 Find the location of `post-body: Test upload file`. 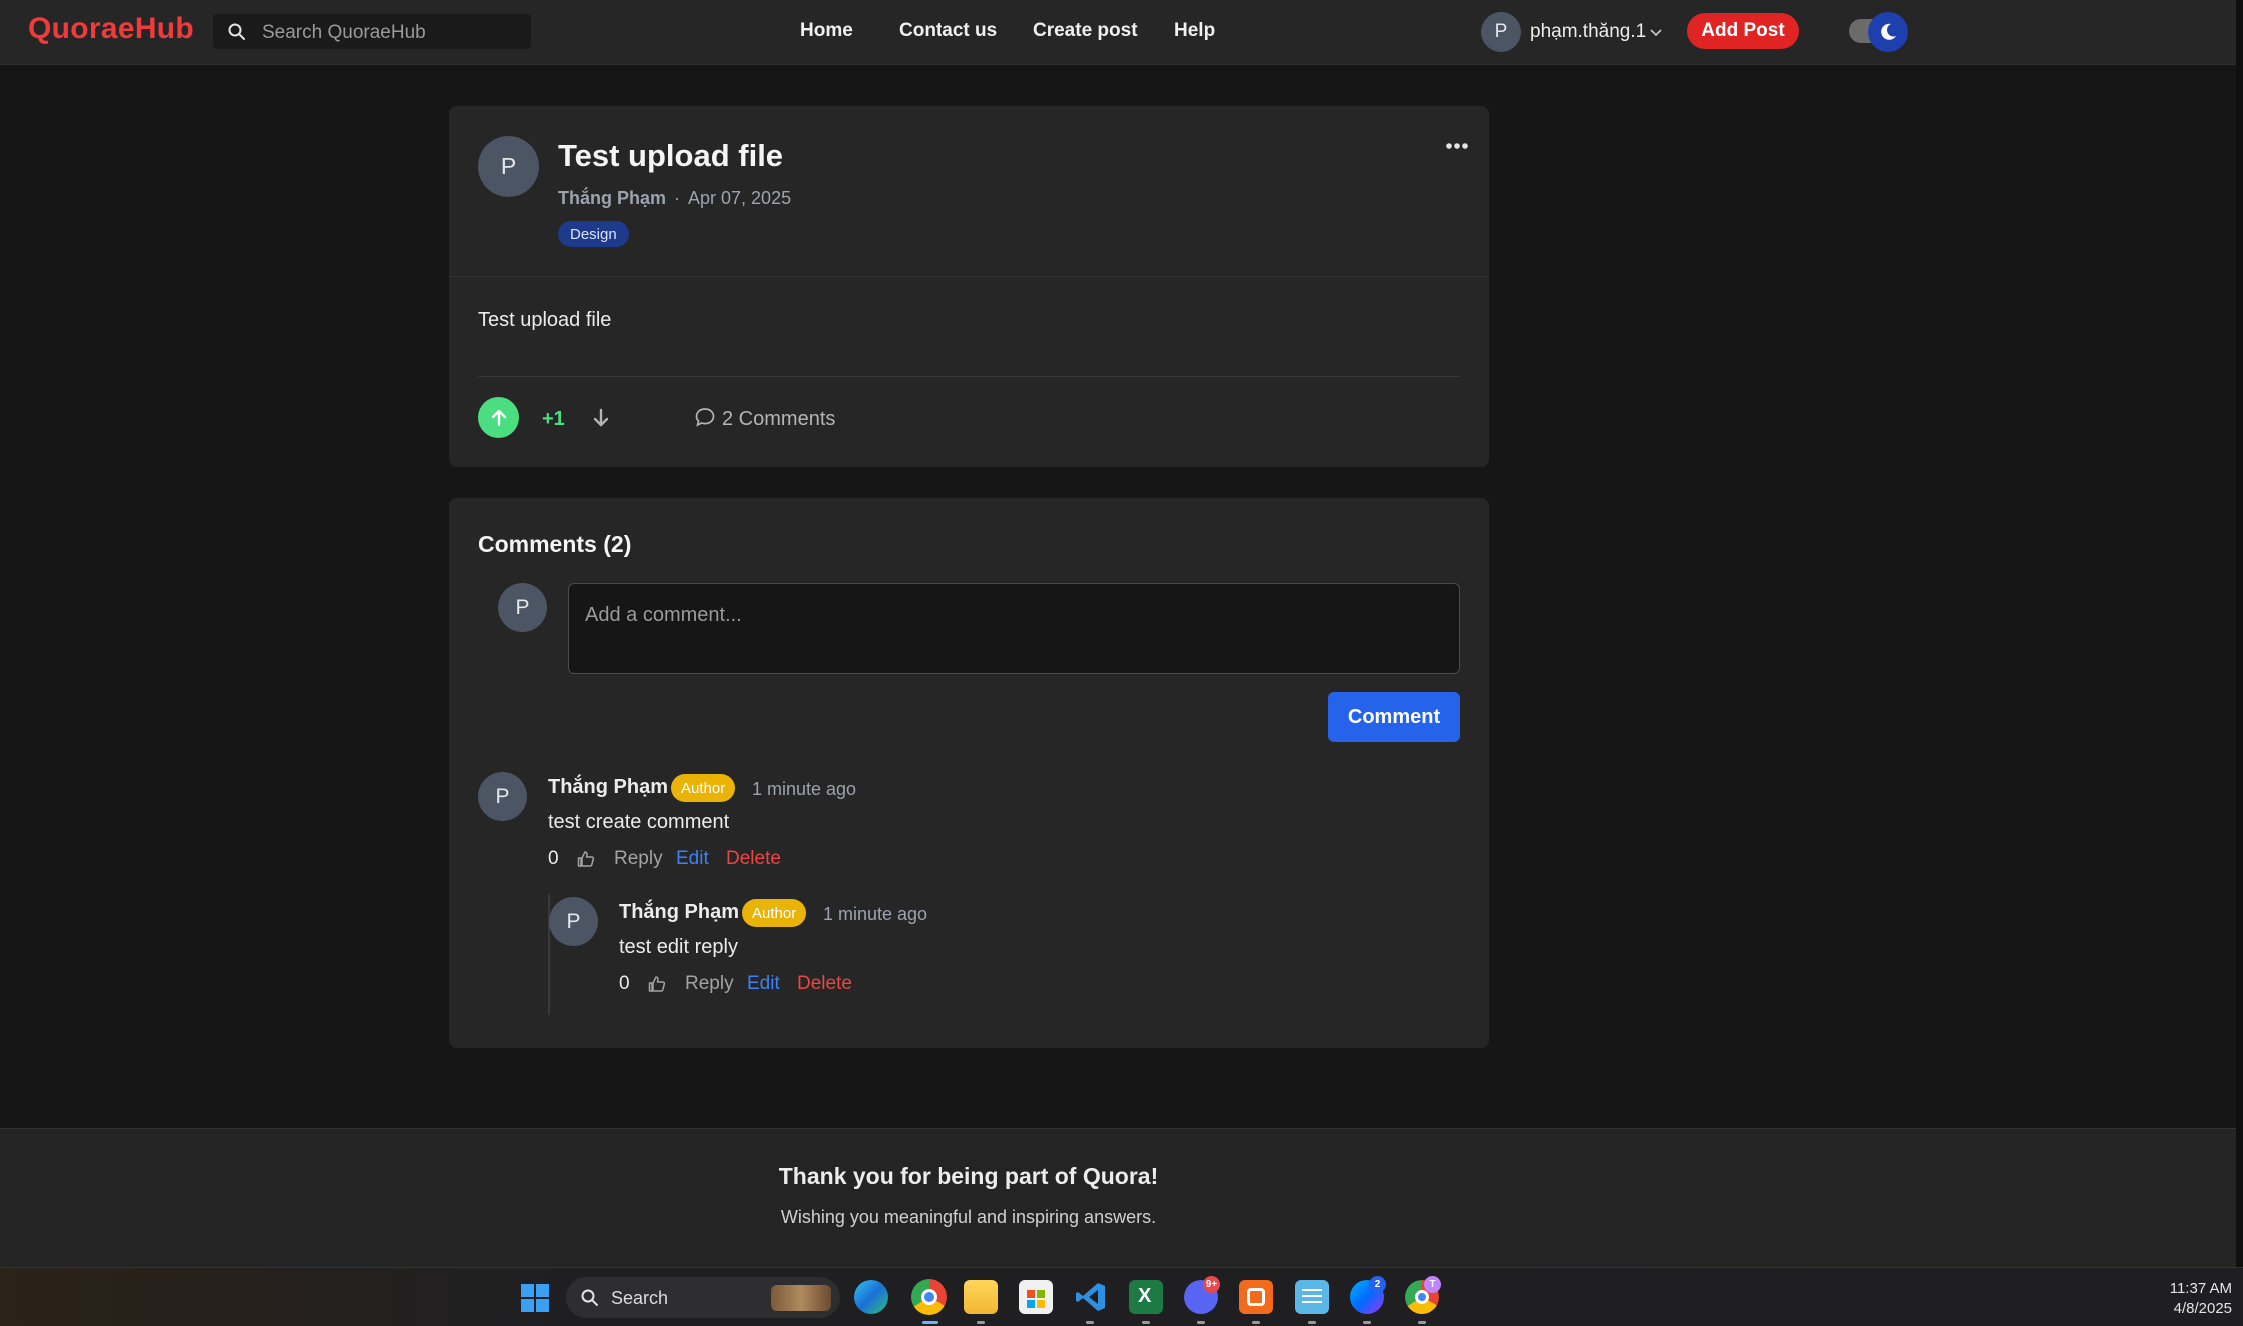

post-body: Test upload file is located at coordinates (545, 320).